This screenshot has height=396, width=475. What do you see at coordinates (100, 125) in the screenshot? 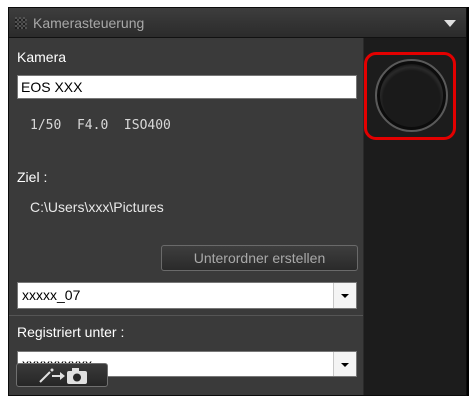
I see `camera-settings-readout: 1/50 F4.0 ISO400` at bounding box center [100, 125].